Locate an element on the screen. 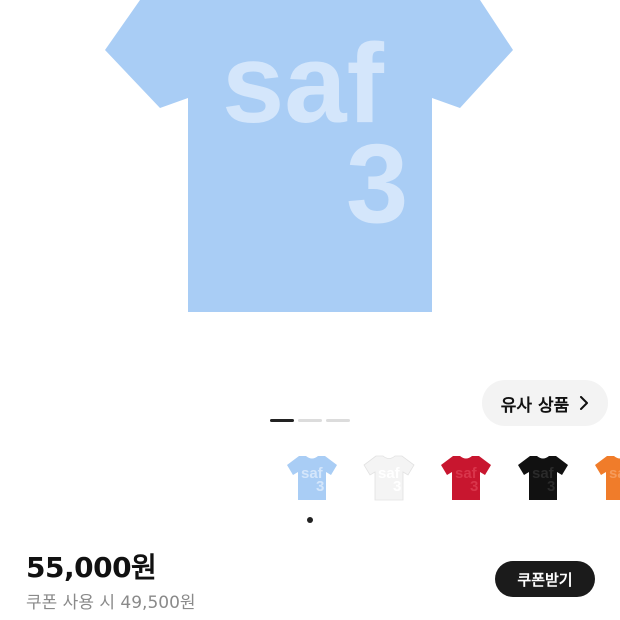 This screenshot has height=620, width=620. coupon-price: 쿠폰 사용 시 49,500원 is located at coordinates (111, 603).